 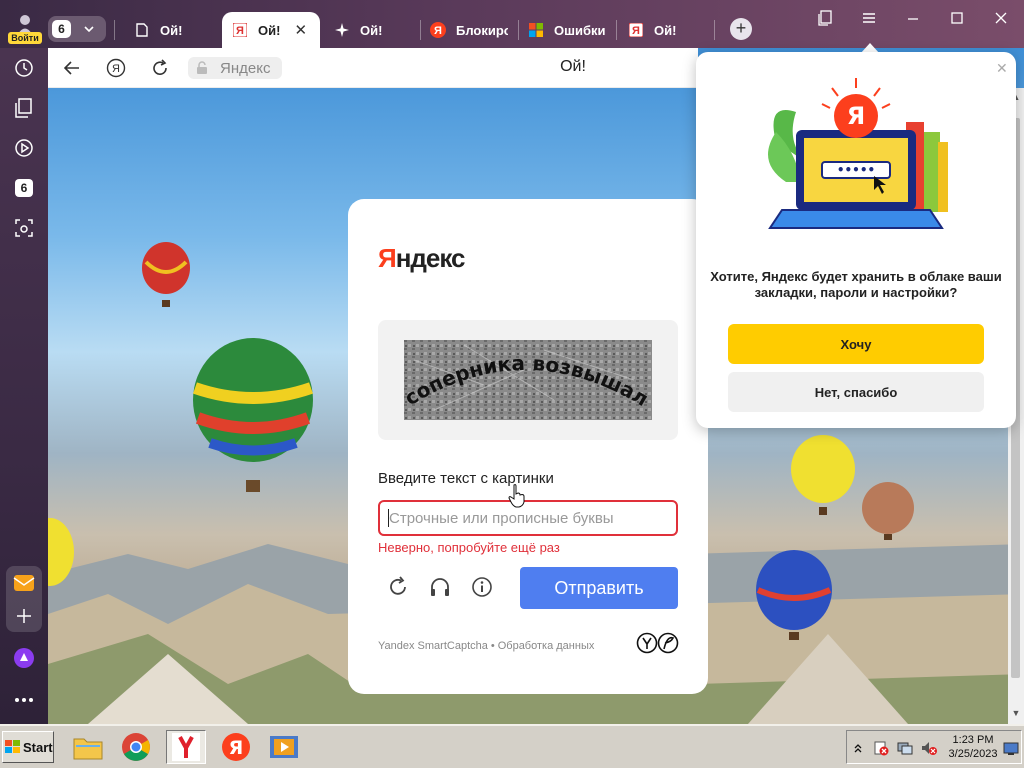 I want to click on chrome-icon, so click(x=136, y=747).